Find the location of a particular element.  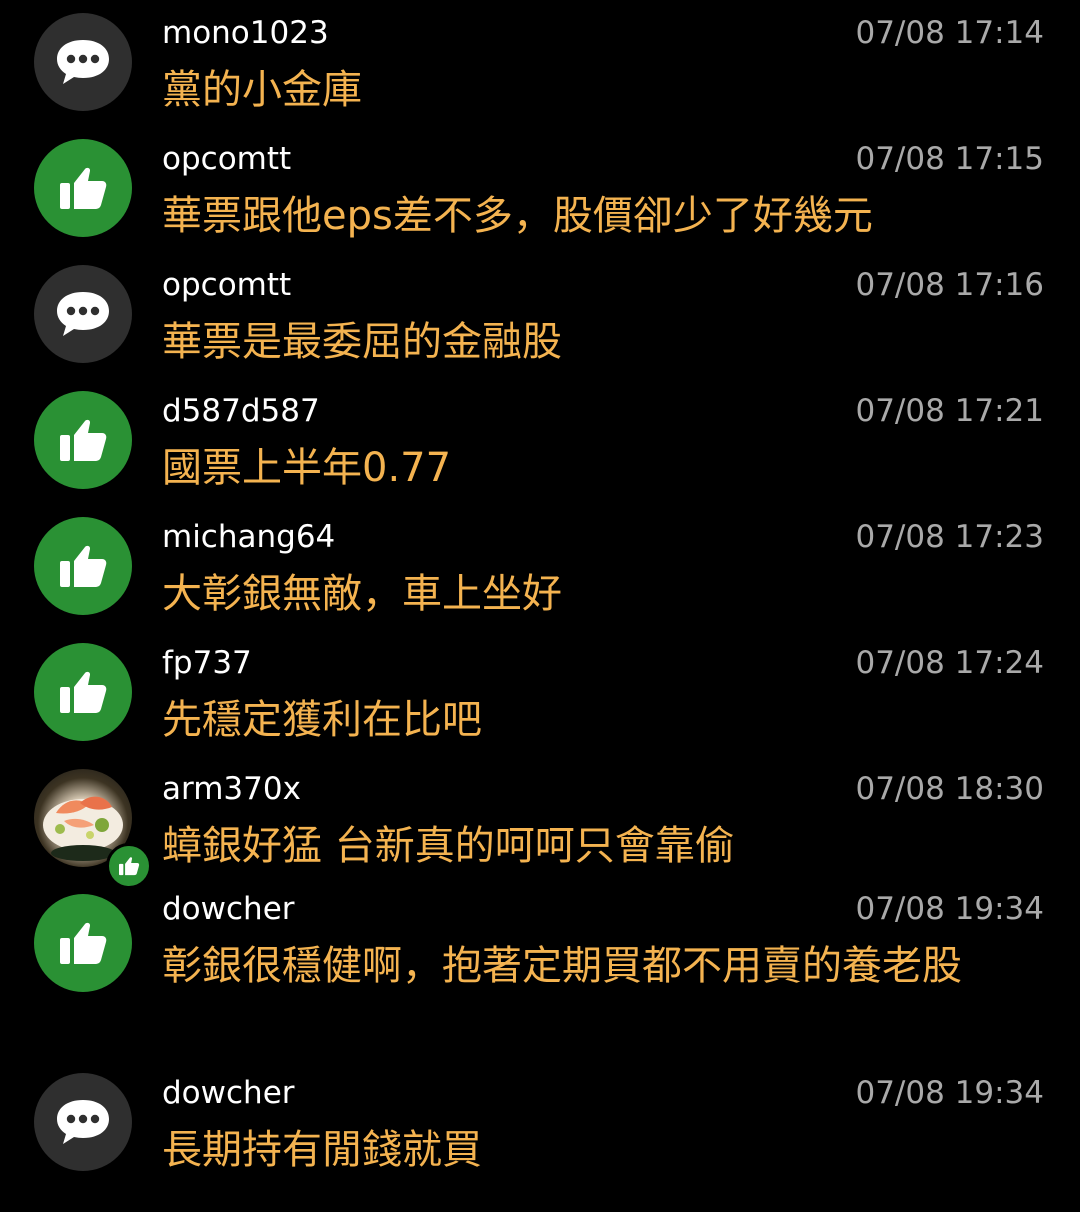

comment-username: fp737 is located at coordinates (207, 663).